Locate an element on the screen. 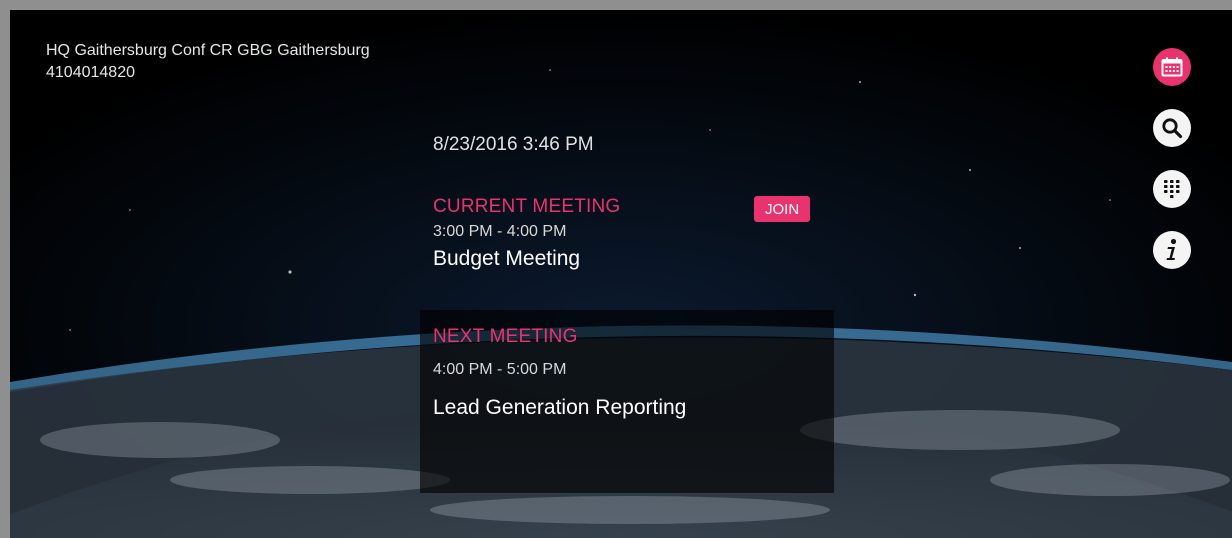  dialpad-button is located at coordinates (1172, 189).